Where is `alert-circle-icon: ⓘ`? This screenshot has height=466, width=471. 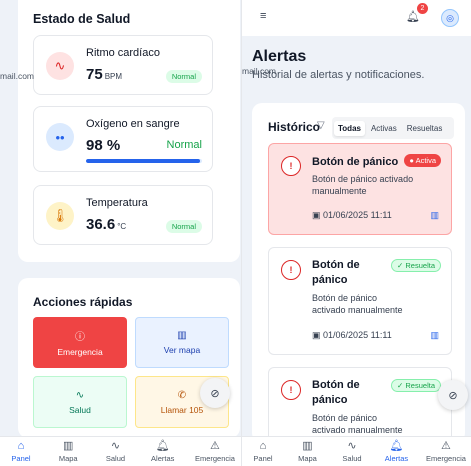 alert-circle-icon: ⓘ is located at coordinates (80, 337).